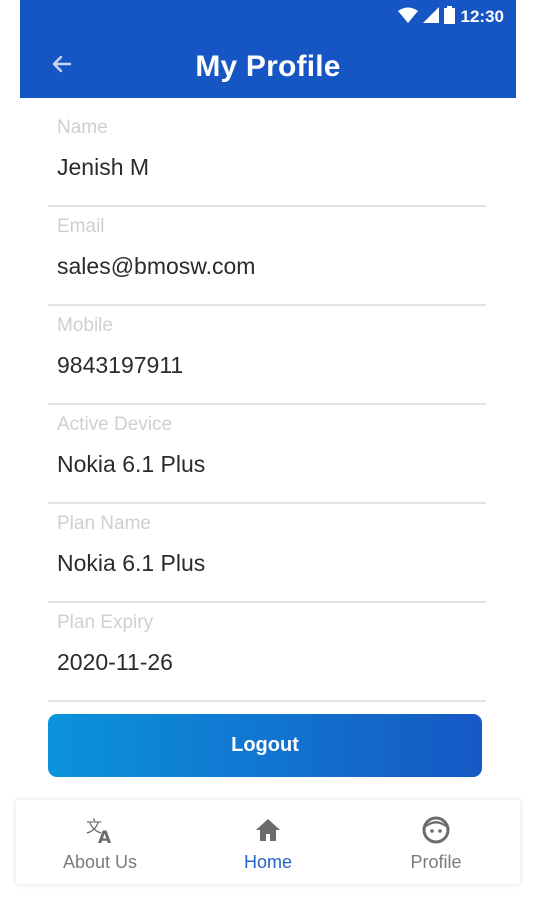  What do you see at coordinates (115, 424) in the screenshot?
I see `active-device-label: Active Device` at bounding box center [115, 424].